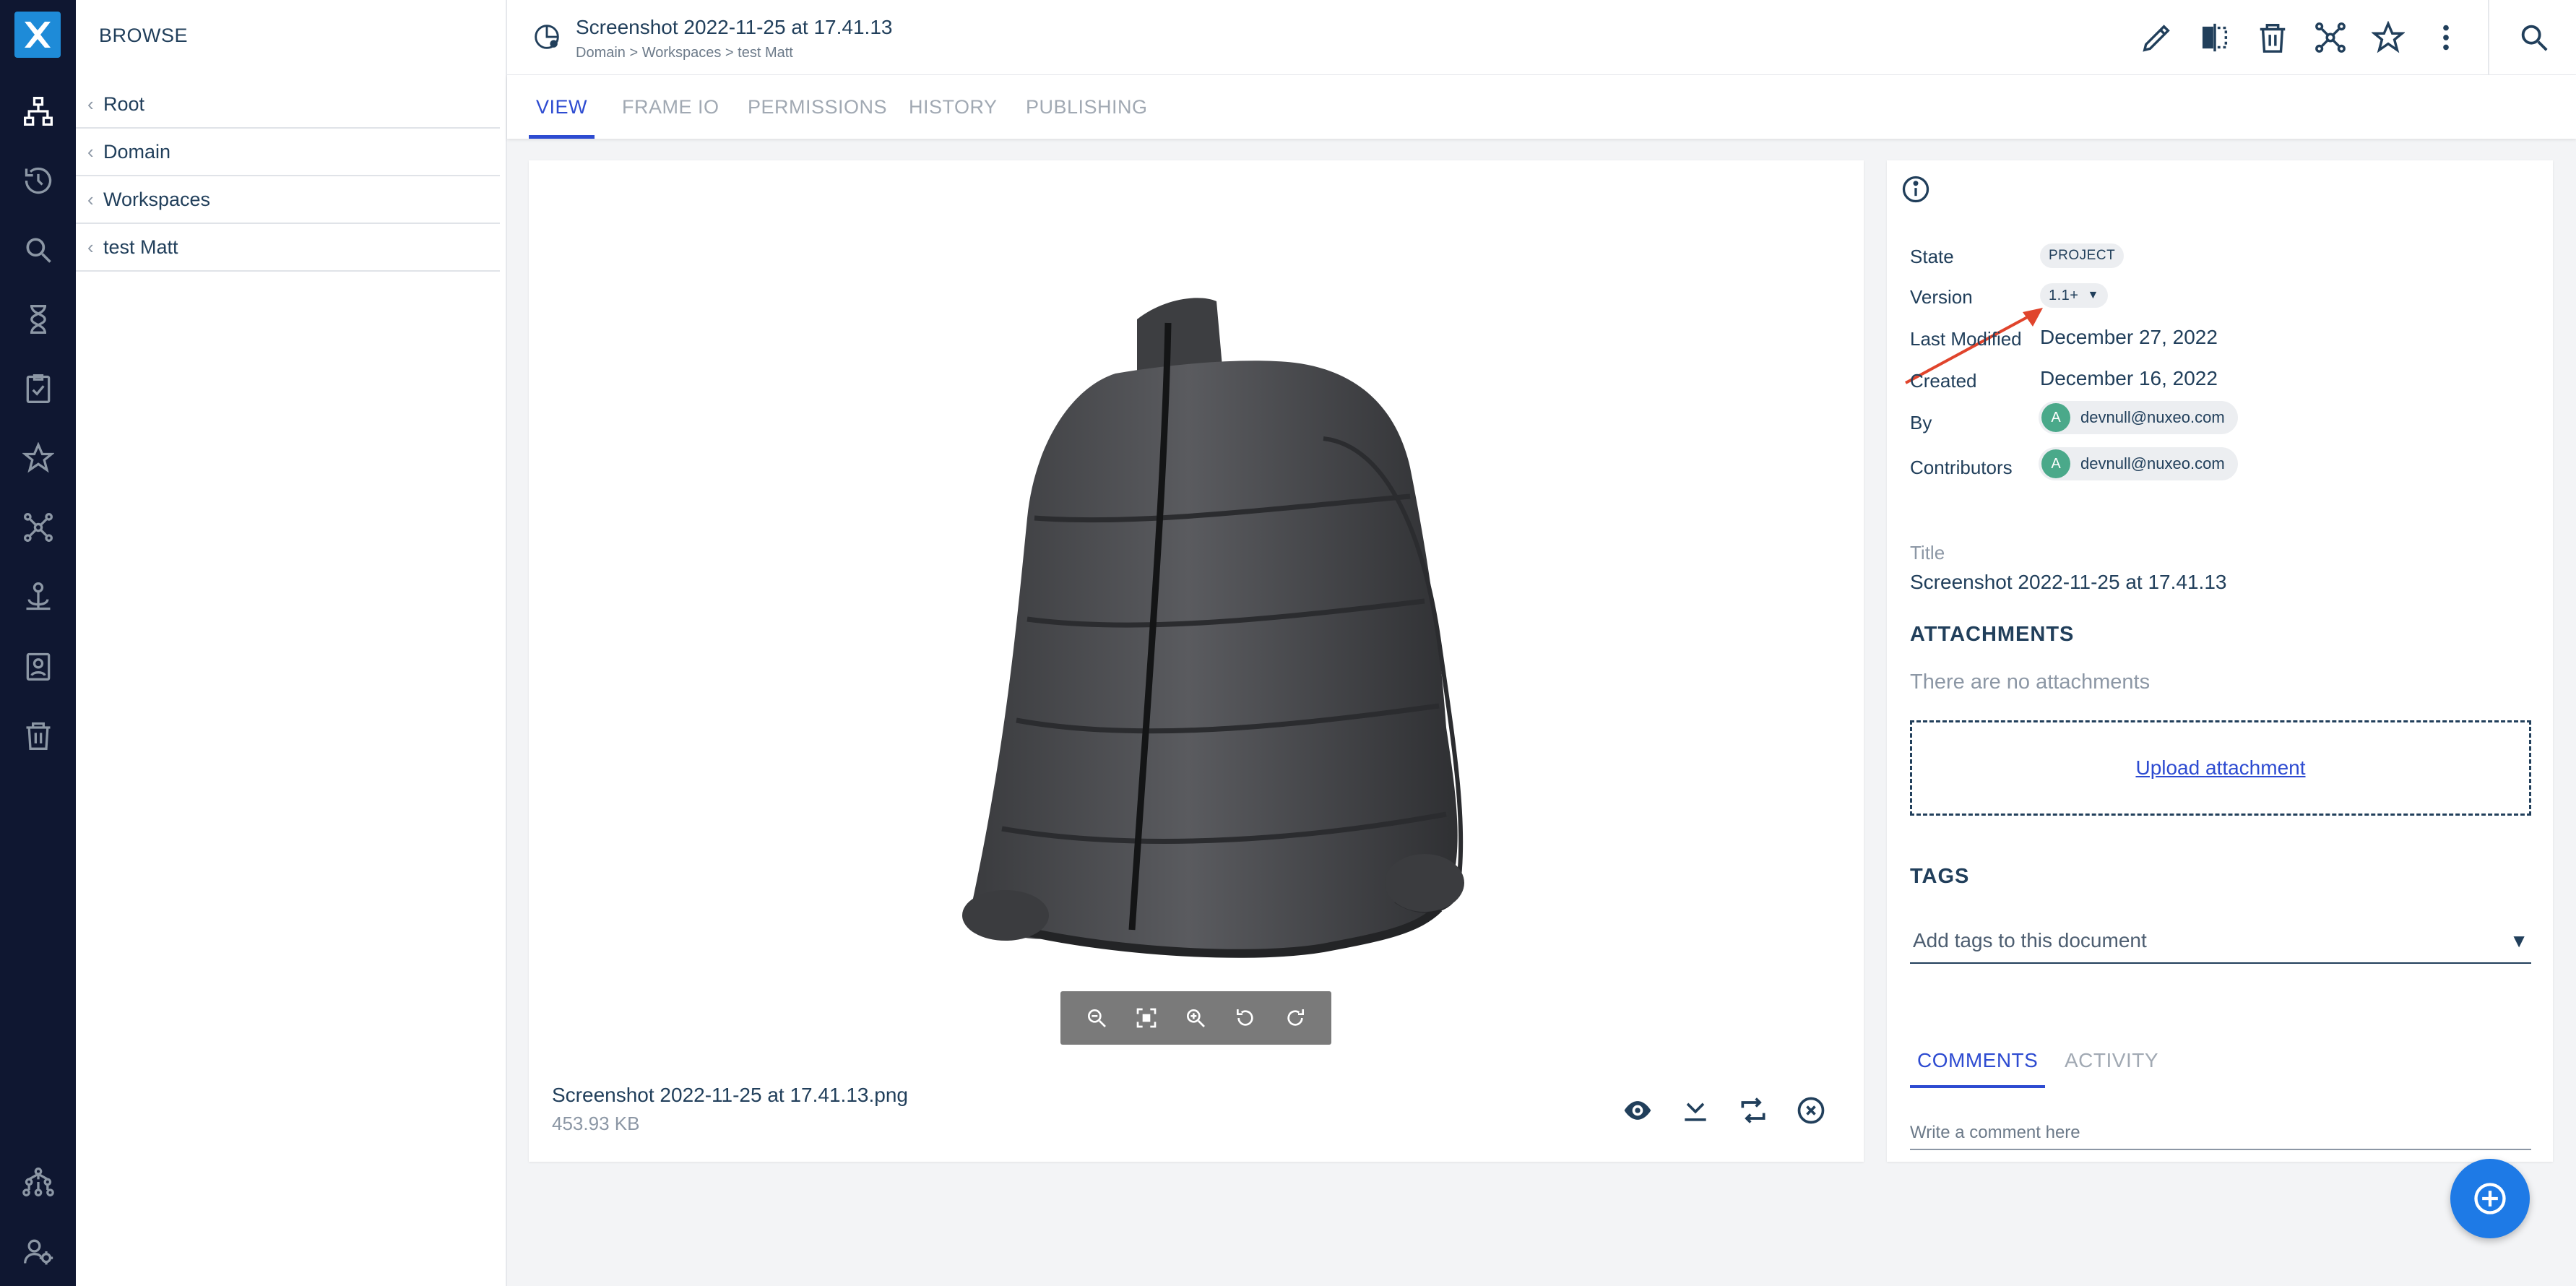 Image resolution: width=2576 pixels, height=1286 pixels. Describe the element at coordinates (547, 37) in the screenshot. I see `picture-document-icon` at that location.